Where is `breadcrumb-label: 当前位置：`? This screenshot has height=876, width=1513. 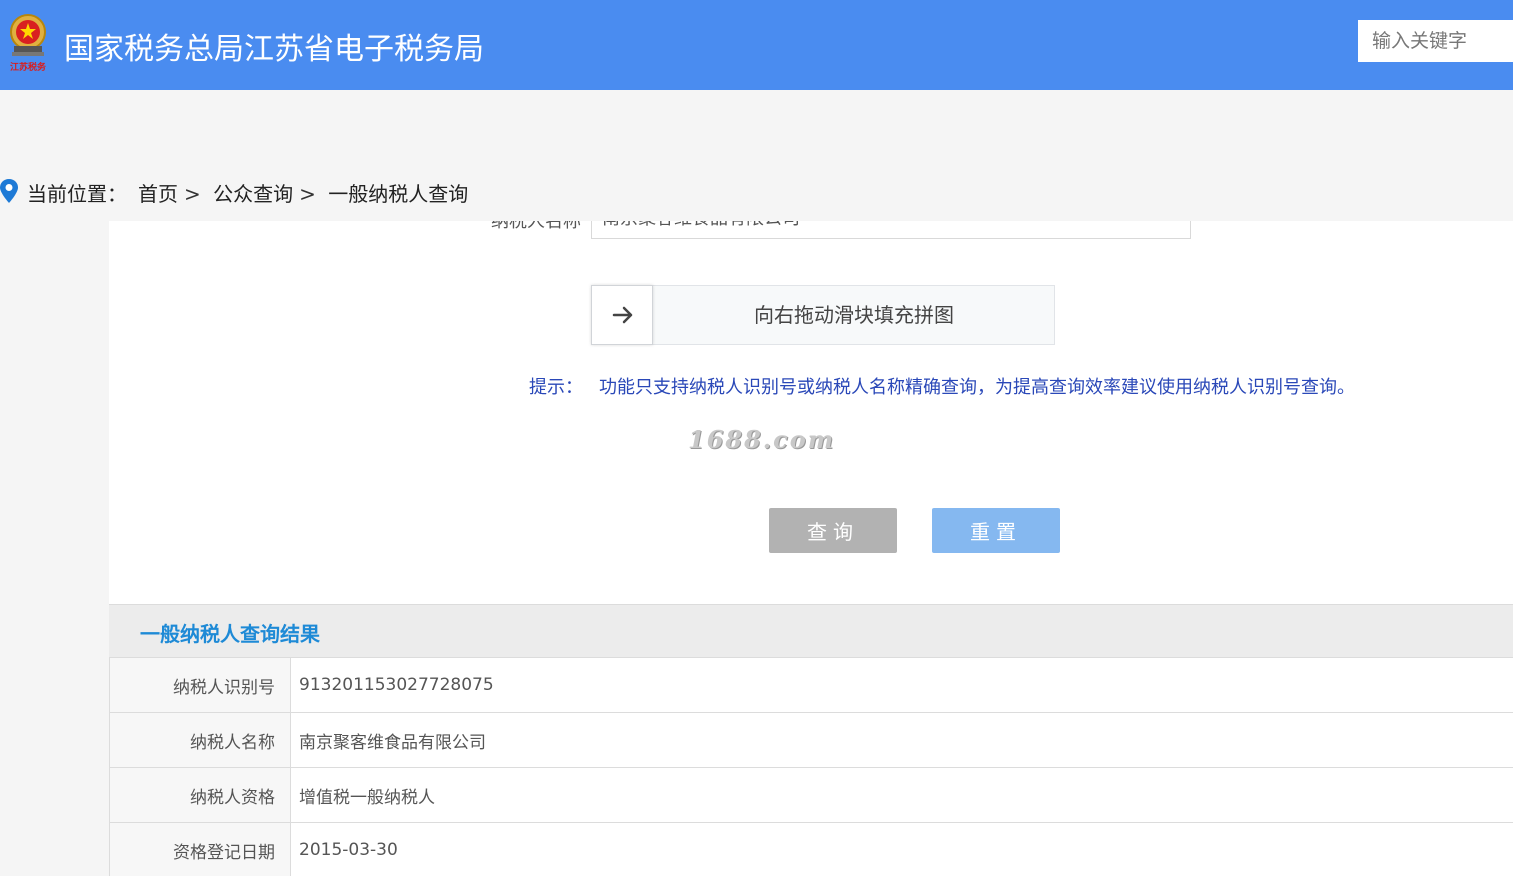
breadcrumb-label: 当前位置： is located at coordinates (77, 194).